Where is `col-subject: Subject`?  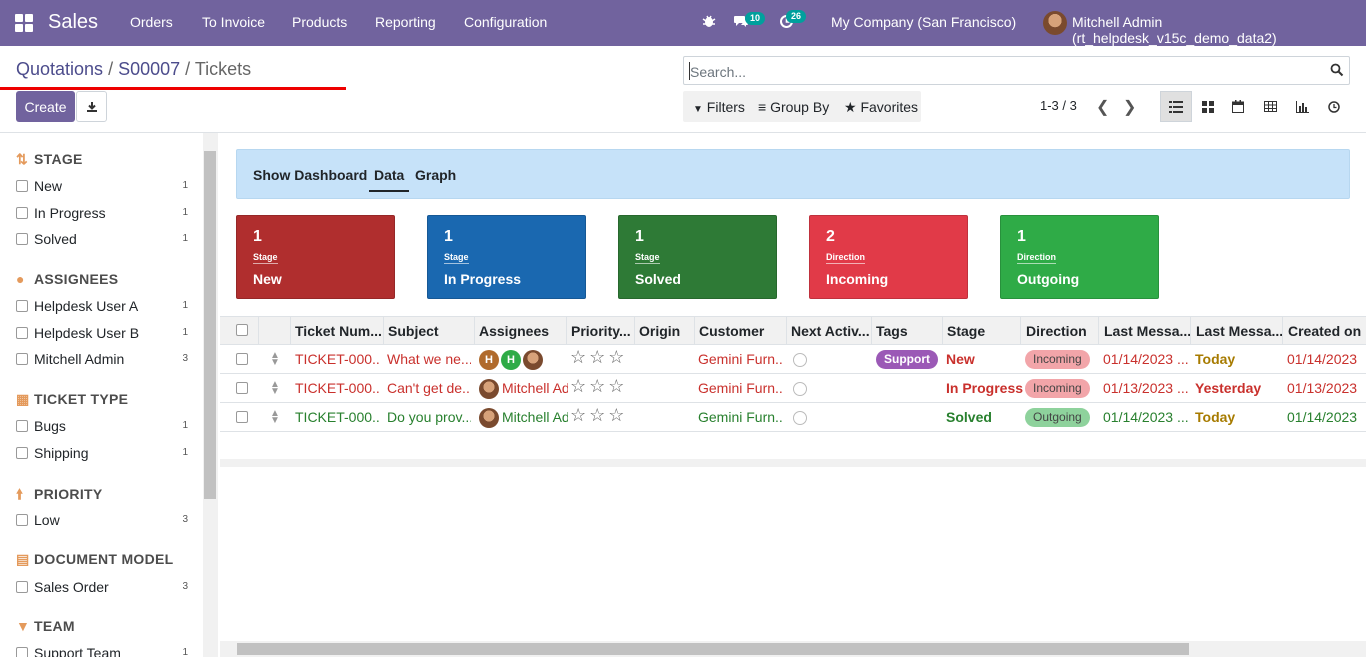 col-subject: Subject is located at coordinates (430, 331).